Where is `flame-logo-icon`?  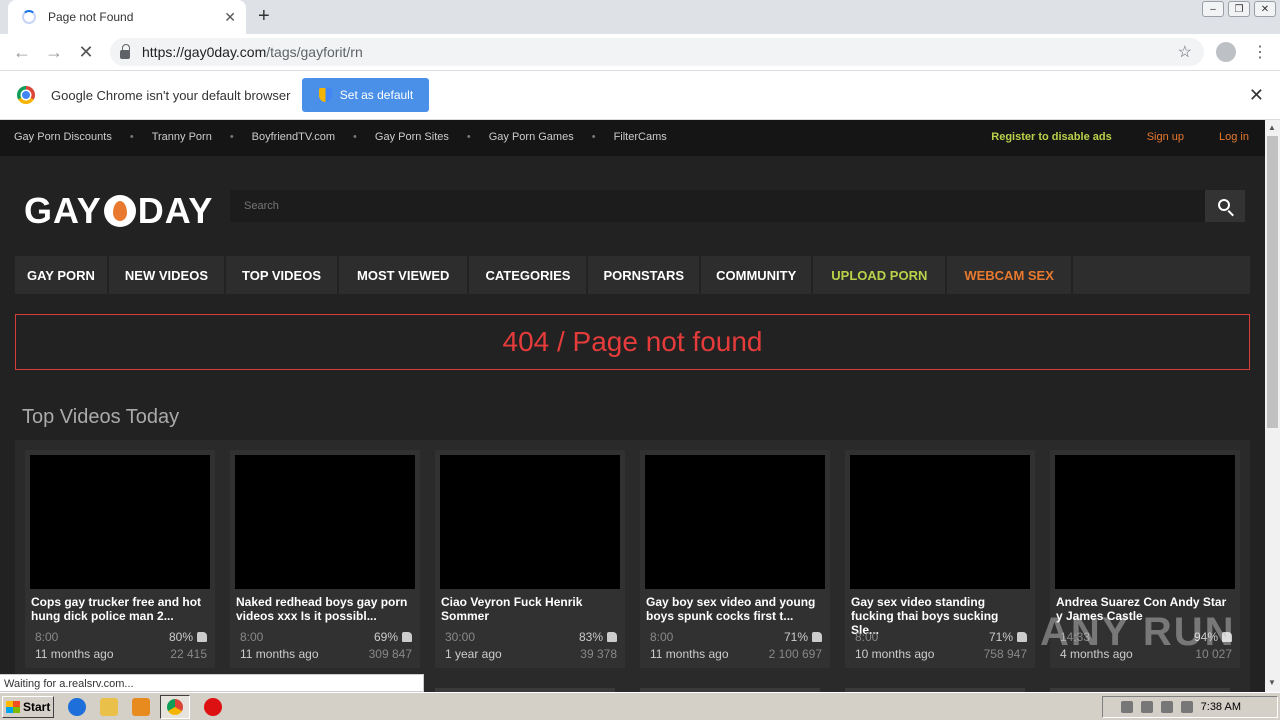 flame-logo-icon is located at coordinates (119, 211).